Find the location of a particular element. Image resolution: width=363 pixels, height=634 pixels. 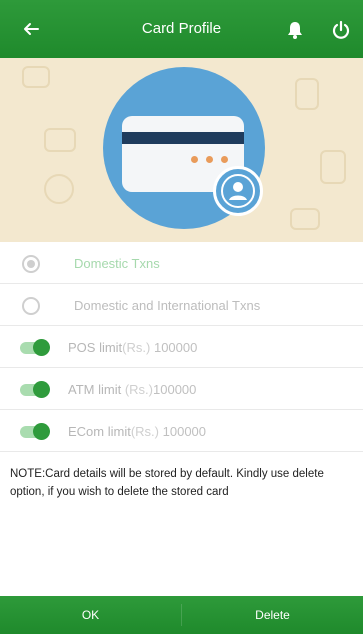

bell-icon is located at coordinates (295, 30).